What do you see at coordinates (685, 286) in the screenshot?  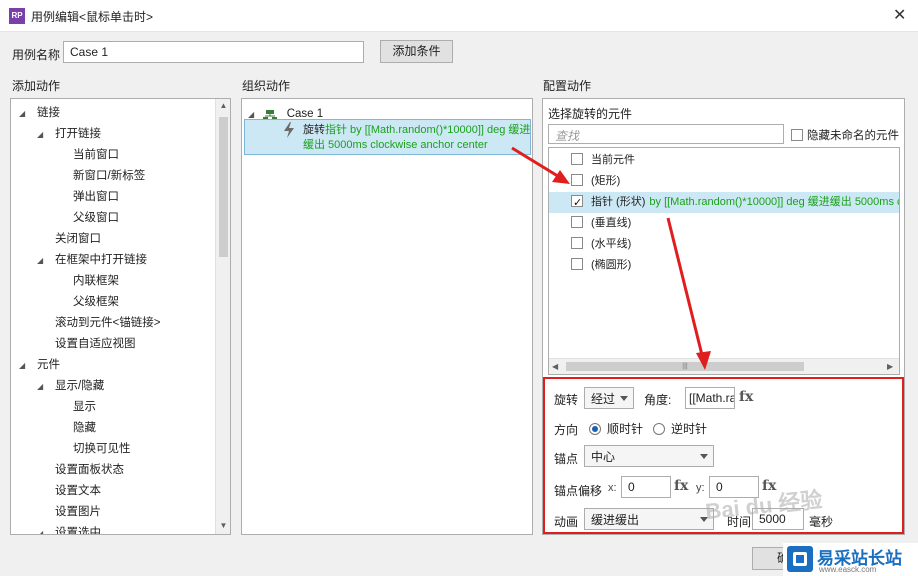 I see `arrow-to-config` at bounding box center [685, 286].